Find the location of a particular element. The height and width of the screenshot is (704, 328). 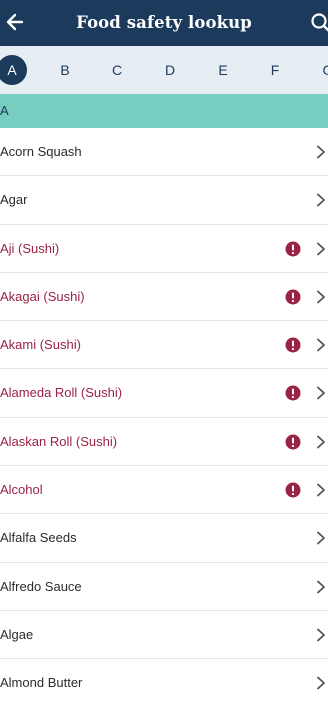

alphabet-letter-b: B is located at coordinates (65, 70).